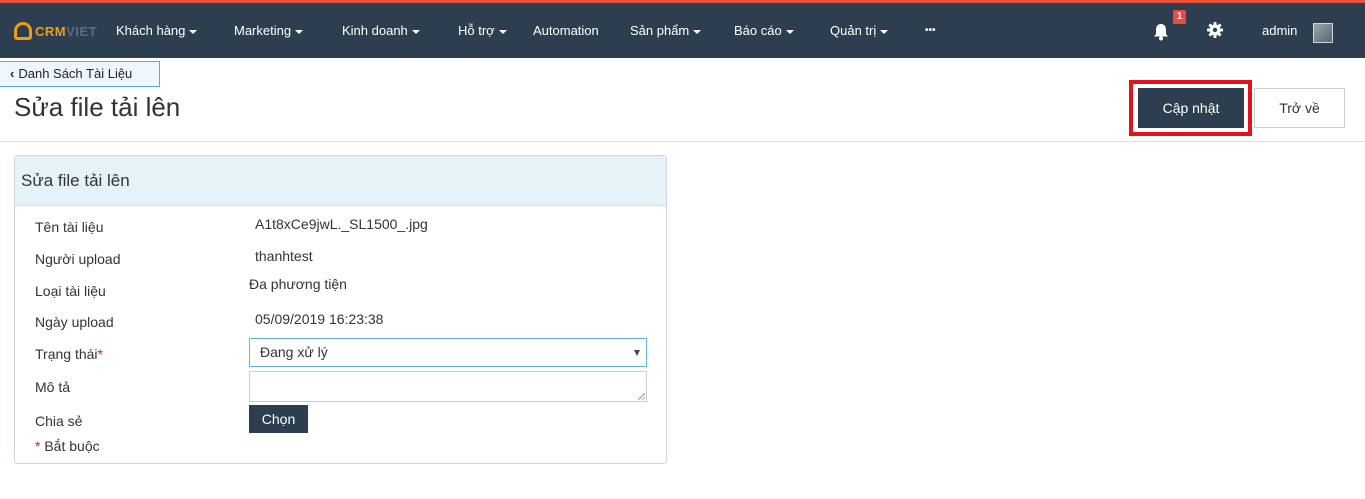  Describe the element at coordinates (69, 354) in the screenshot. I see `status-label: Trạng thái*` at that location.